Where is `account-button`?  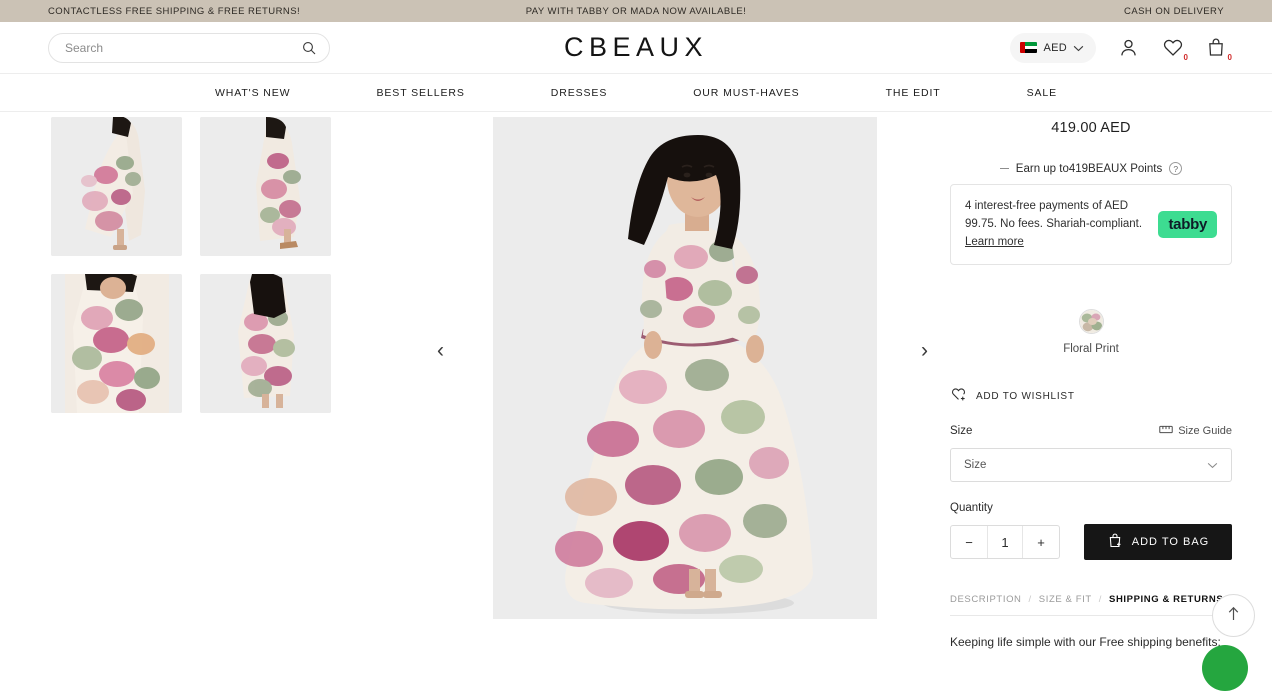
account-button is located at coordinates (1129, 48).